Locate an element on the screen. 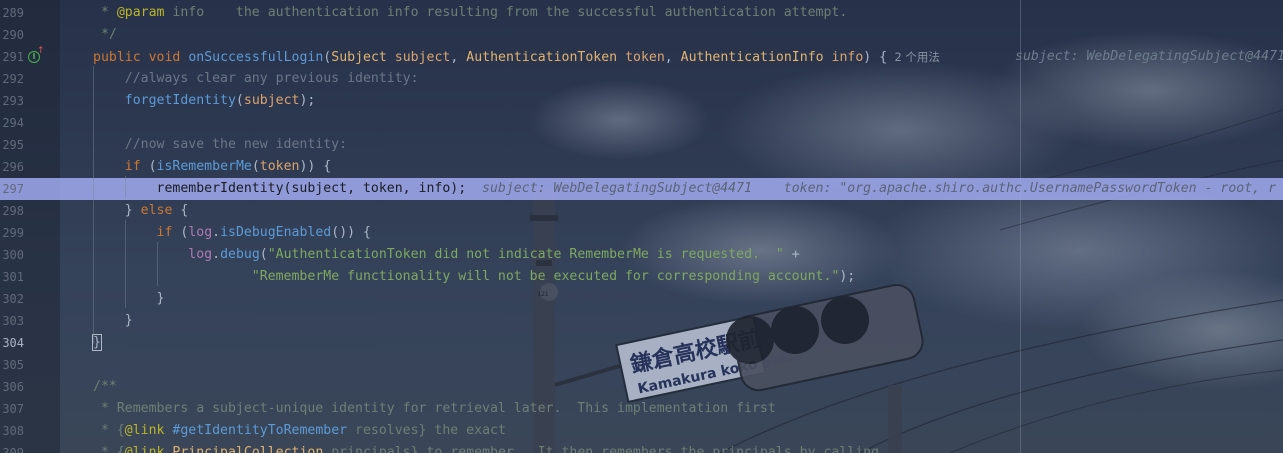 The image size is (1283, 453). line-number: 306 is located at coordinates (12, 387).